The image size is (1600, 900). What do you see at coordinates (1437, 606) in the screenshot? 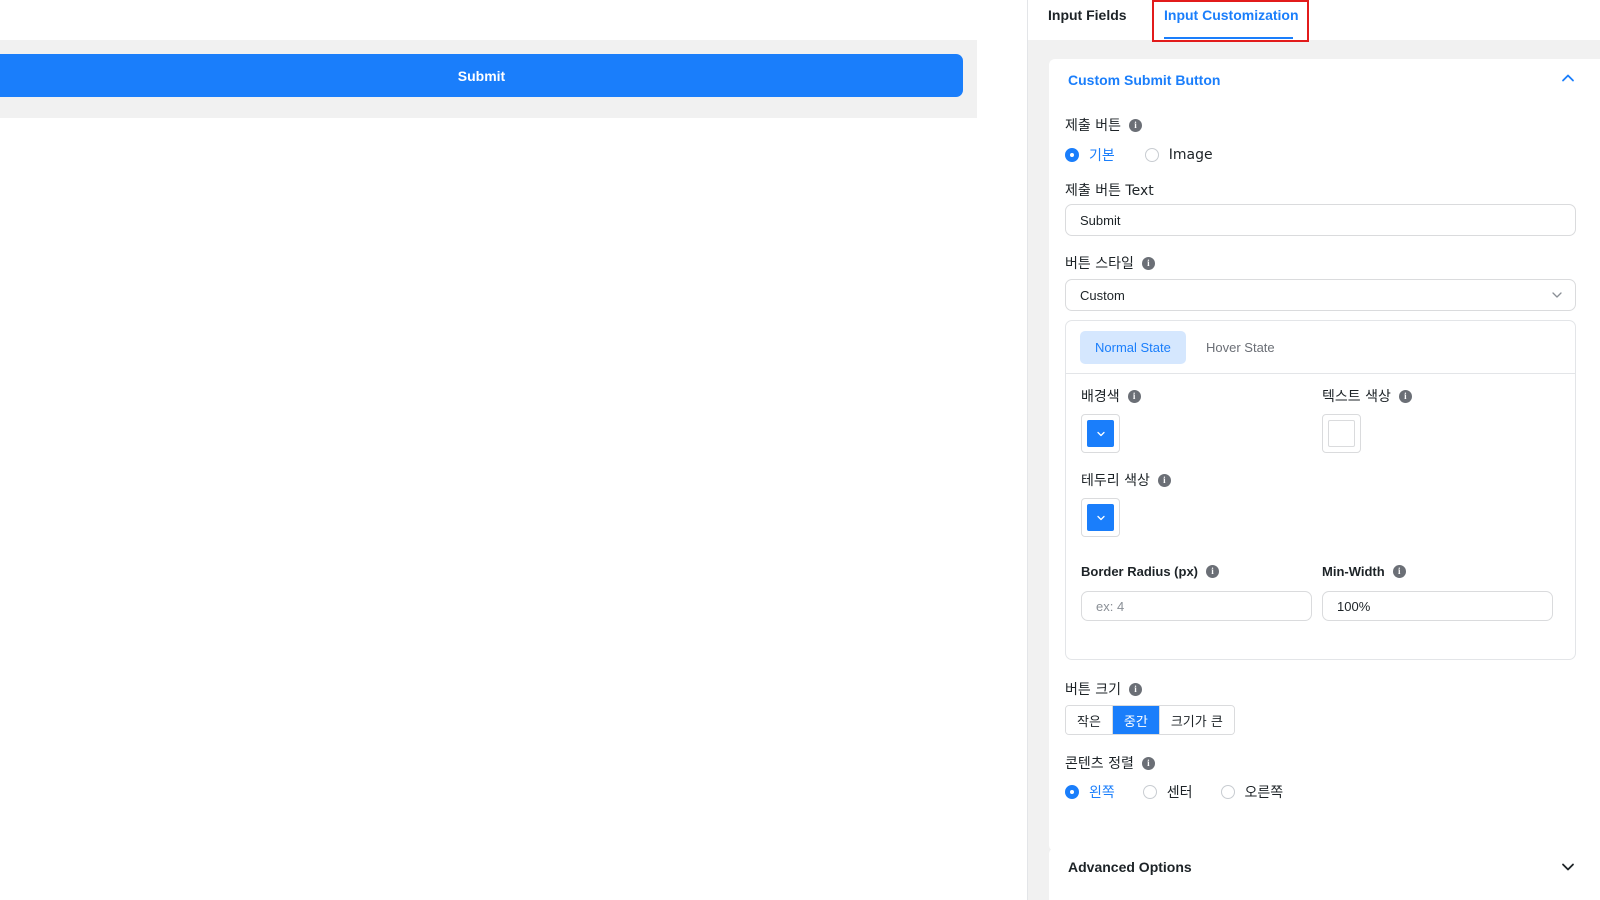
I see `min-width-input: 100%` at bounding box center [1437, 606].